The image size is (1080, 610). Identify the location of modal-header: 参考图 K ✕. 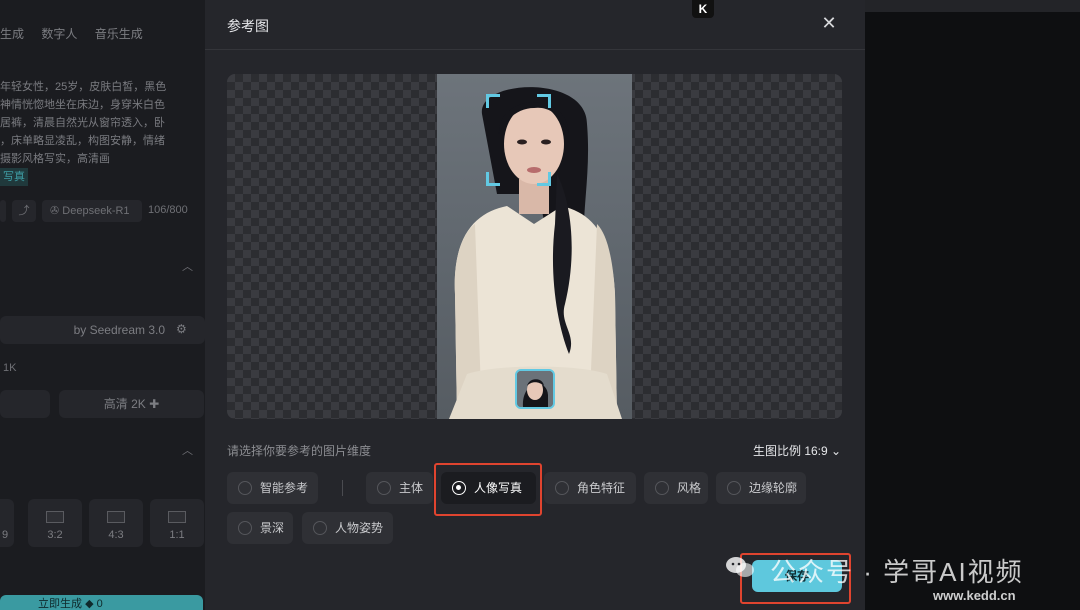
(535, 25).